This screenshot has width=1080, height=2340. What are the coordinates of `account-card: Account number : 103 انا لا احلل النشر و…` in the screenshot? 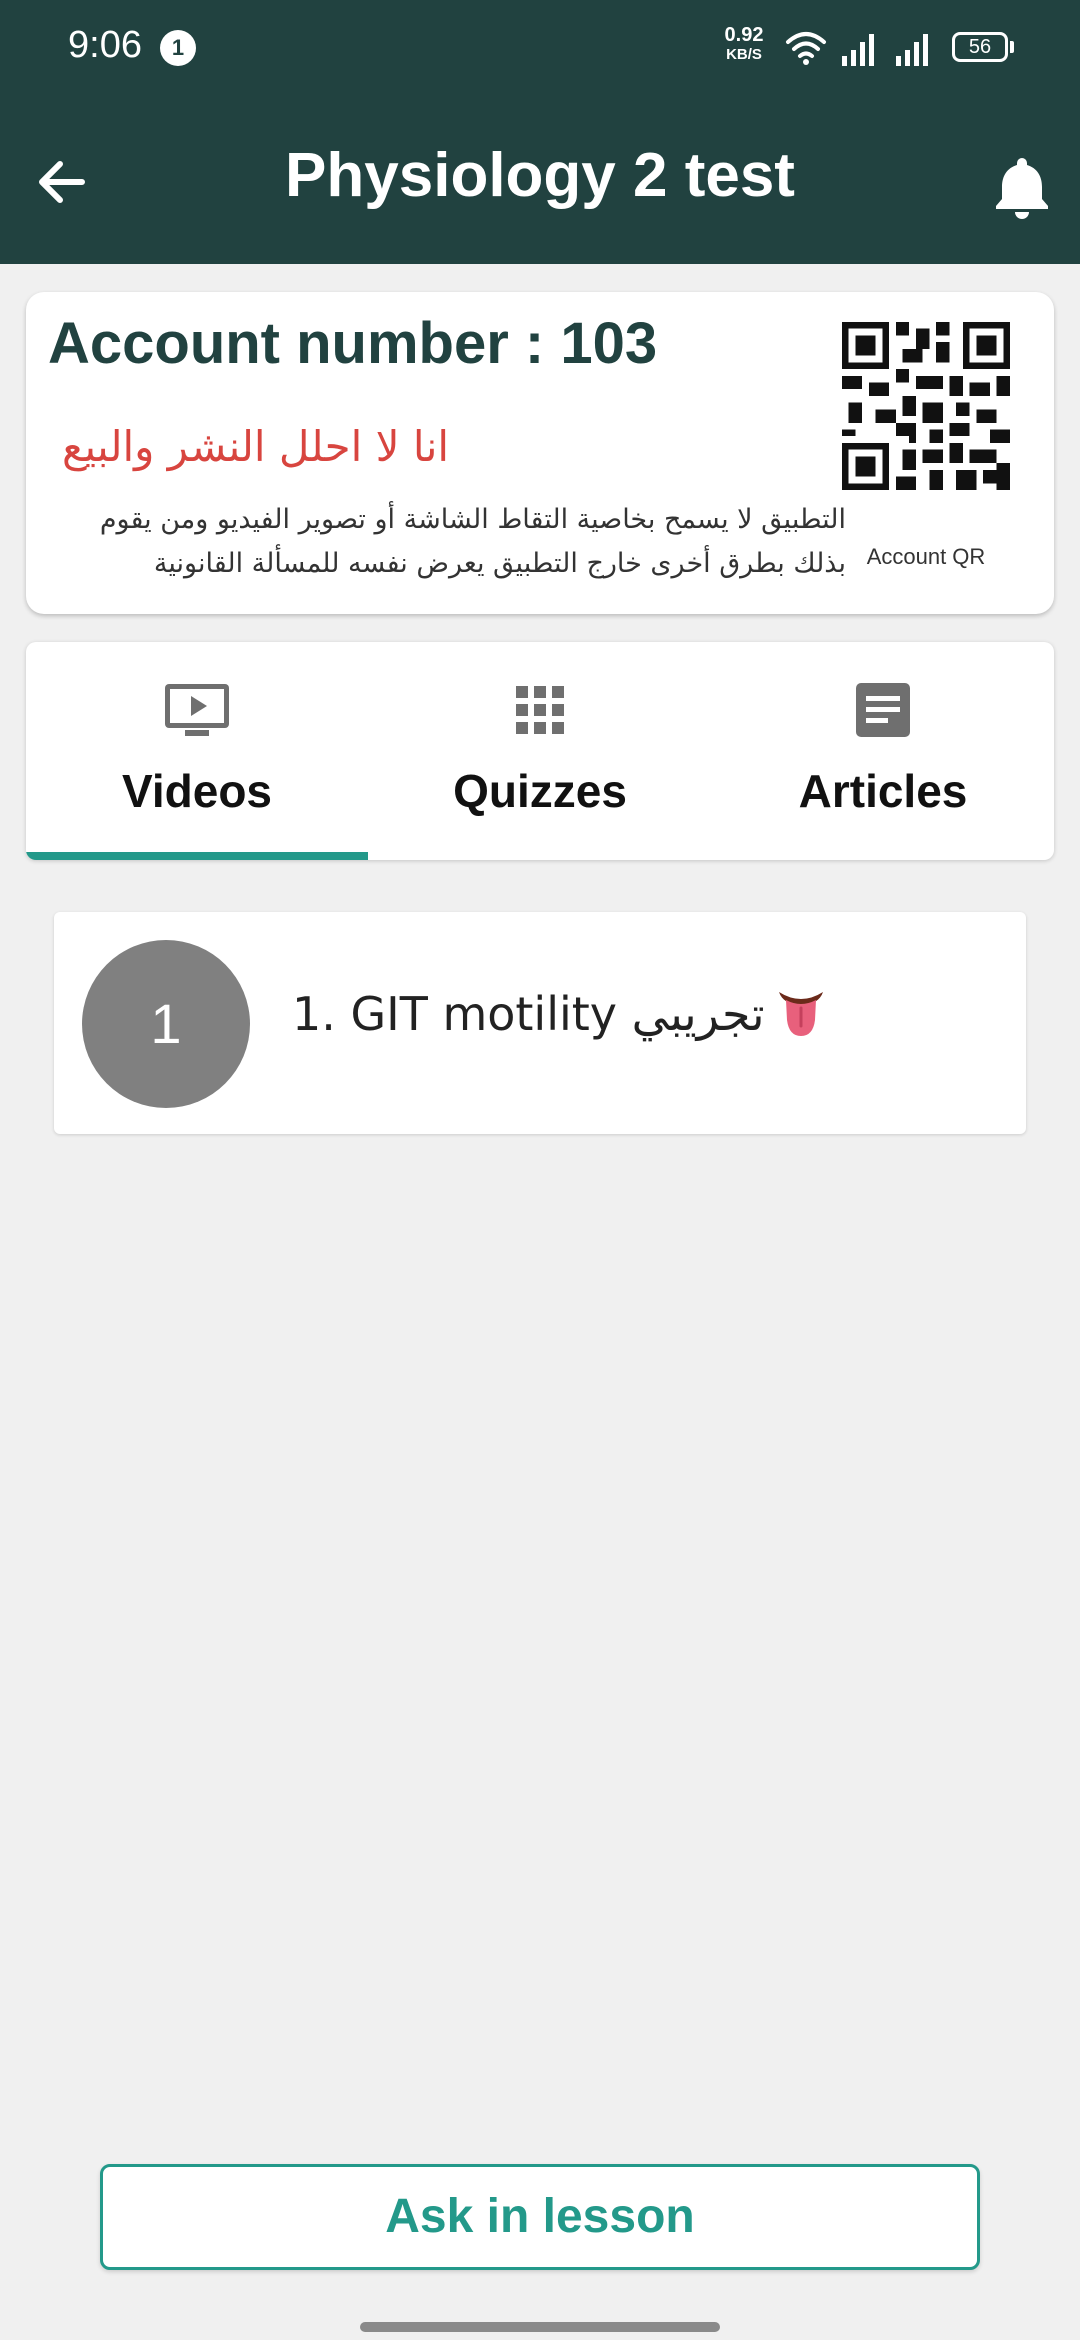 It's located at (540, 453).